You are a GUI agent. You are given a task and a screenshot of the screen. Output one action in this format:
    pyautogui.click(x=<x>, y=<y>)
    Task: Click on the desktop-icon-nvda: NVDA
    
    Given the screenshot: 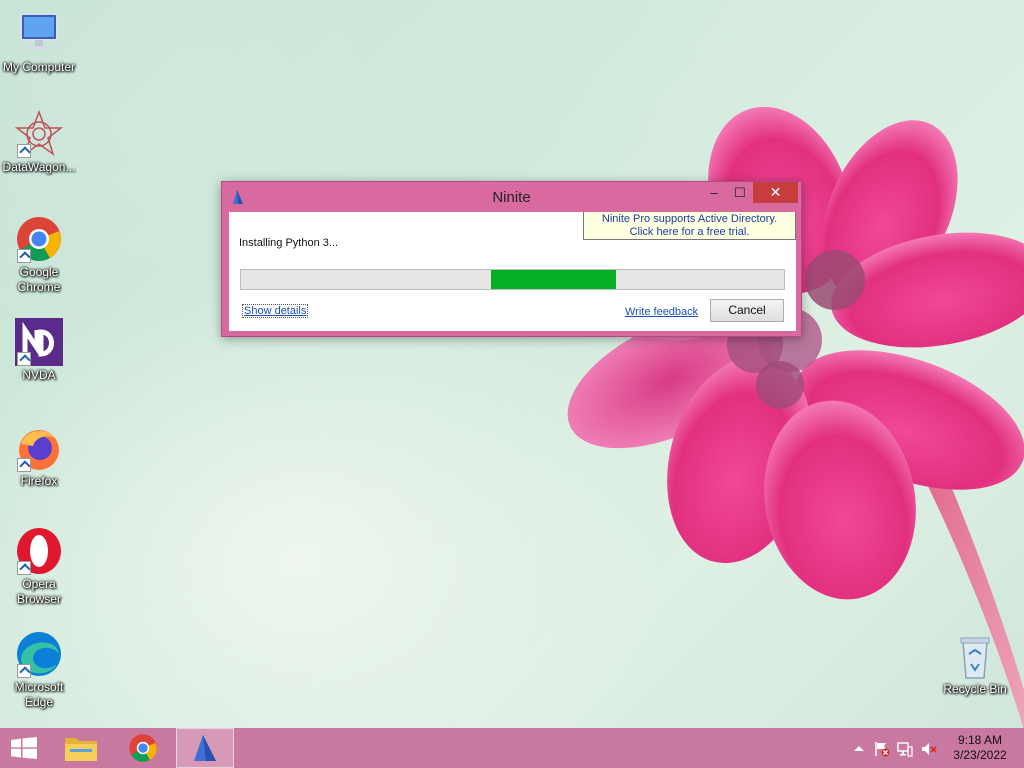 What is the action you would take?
    pyautogui.click(x=39, y=350)
    